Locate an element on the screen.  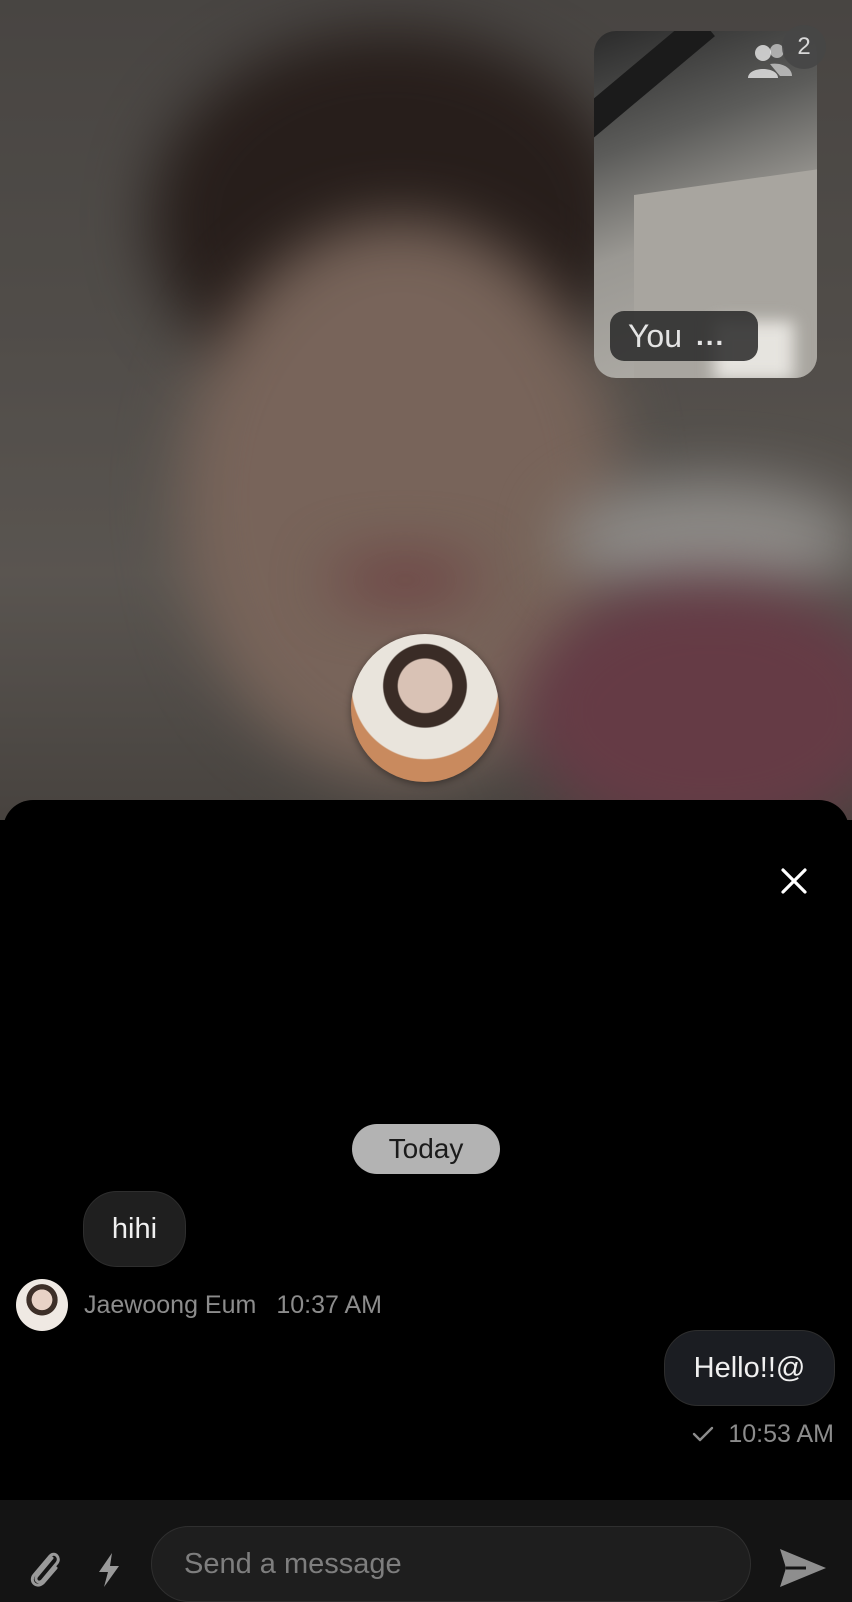
lightning-icon is located at coordinates (109, 1570).